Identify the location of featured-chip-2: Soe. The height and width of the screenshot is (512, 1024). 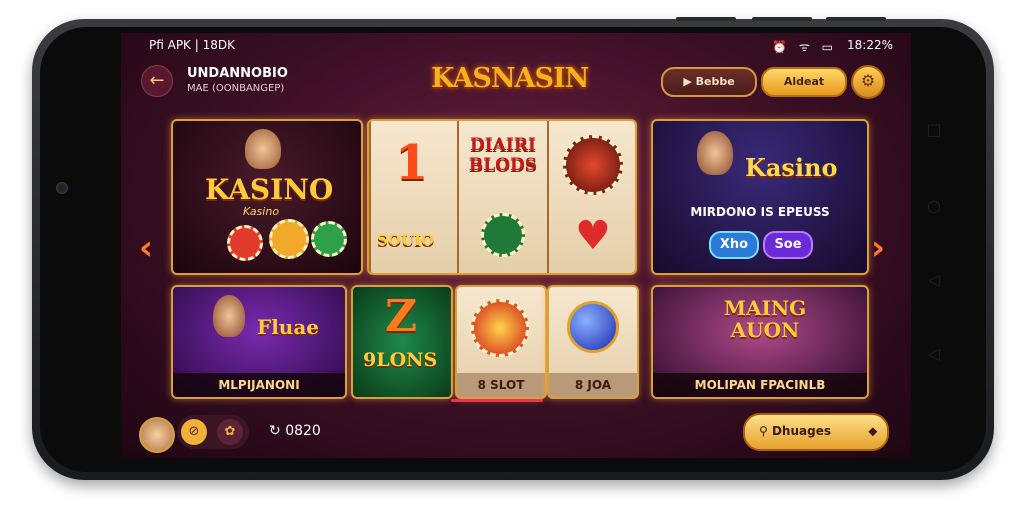
(788, 245).